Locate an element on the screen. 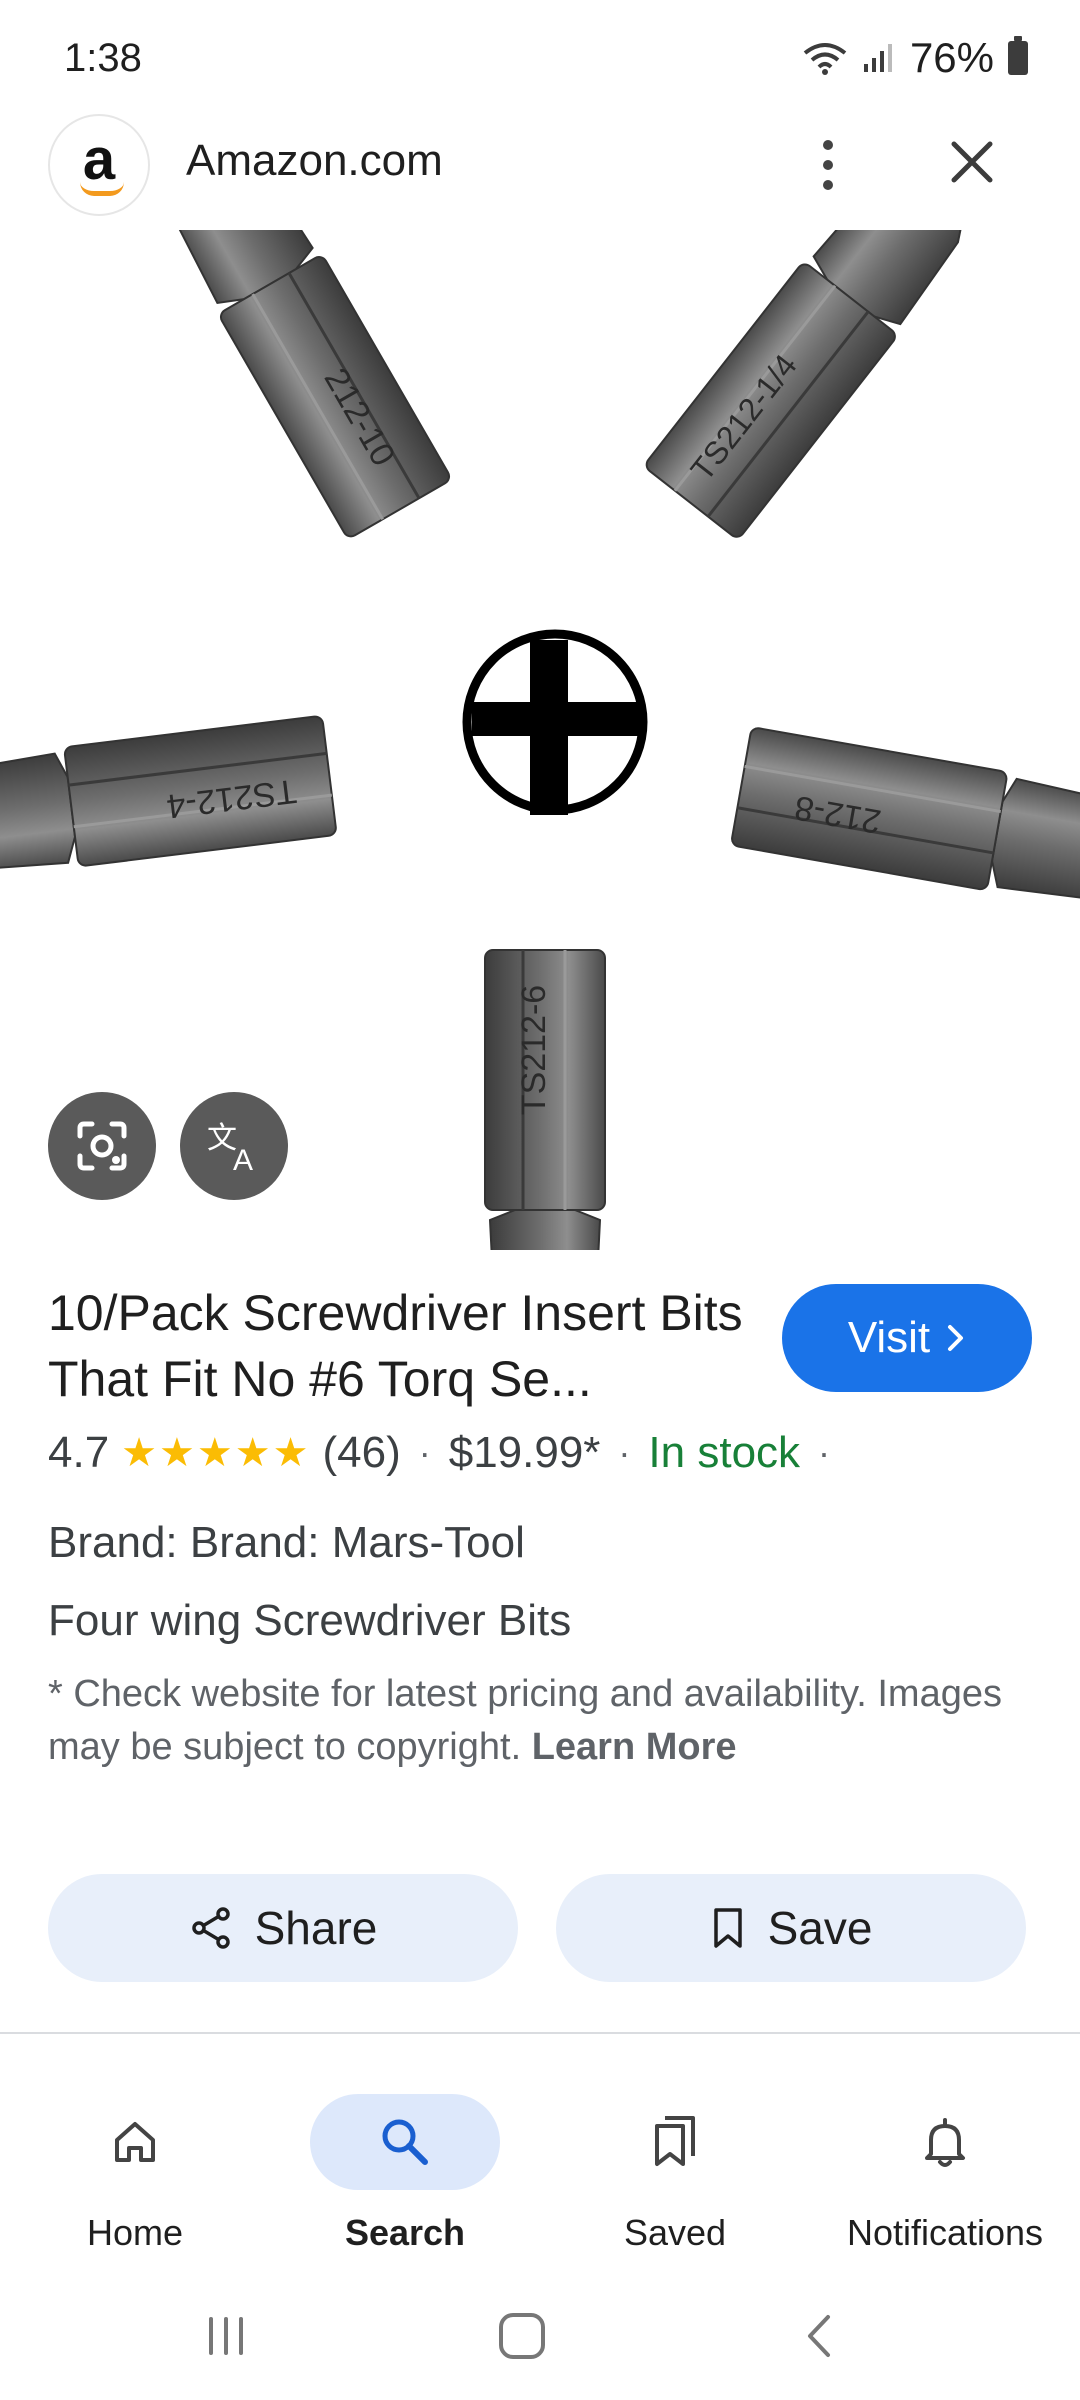 The image size is (1080, 2400). wifi-icon is located at coordinates (825, 59).